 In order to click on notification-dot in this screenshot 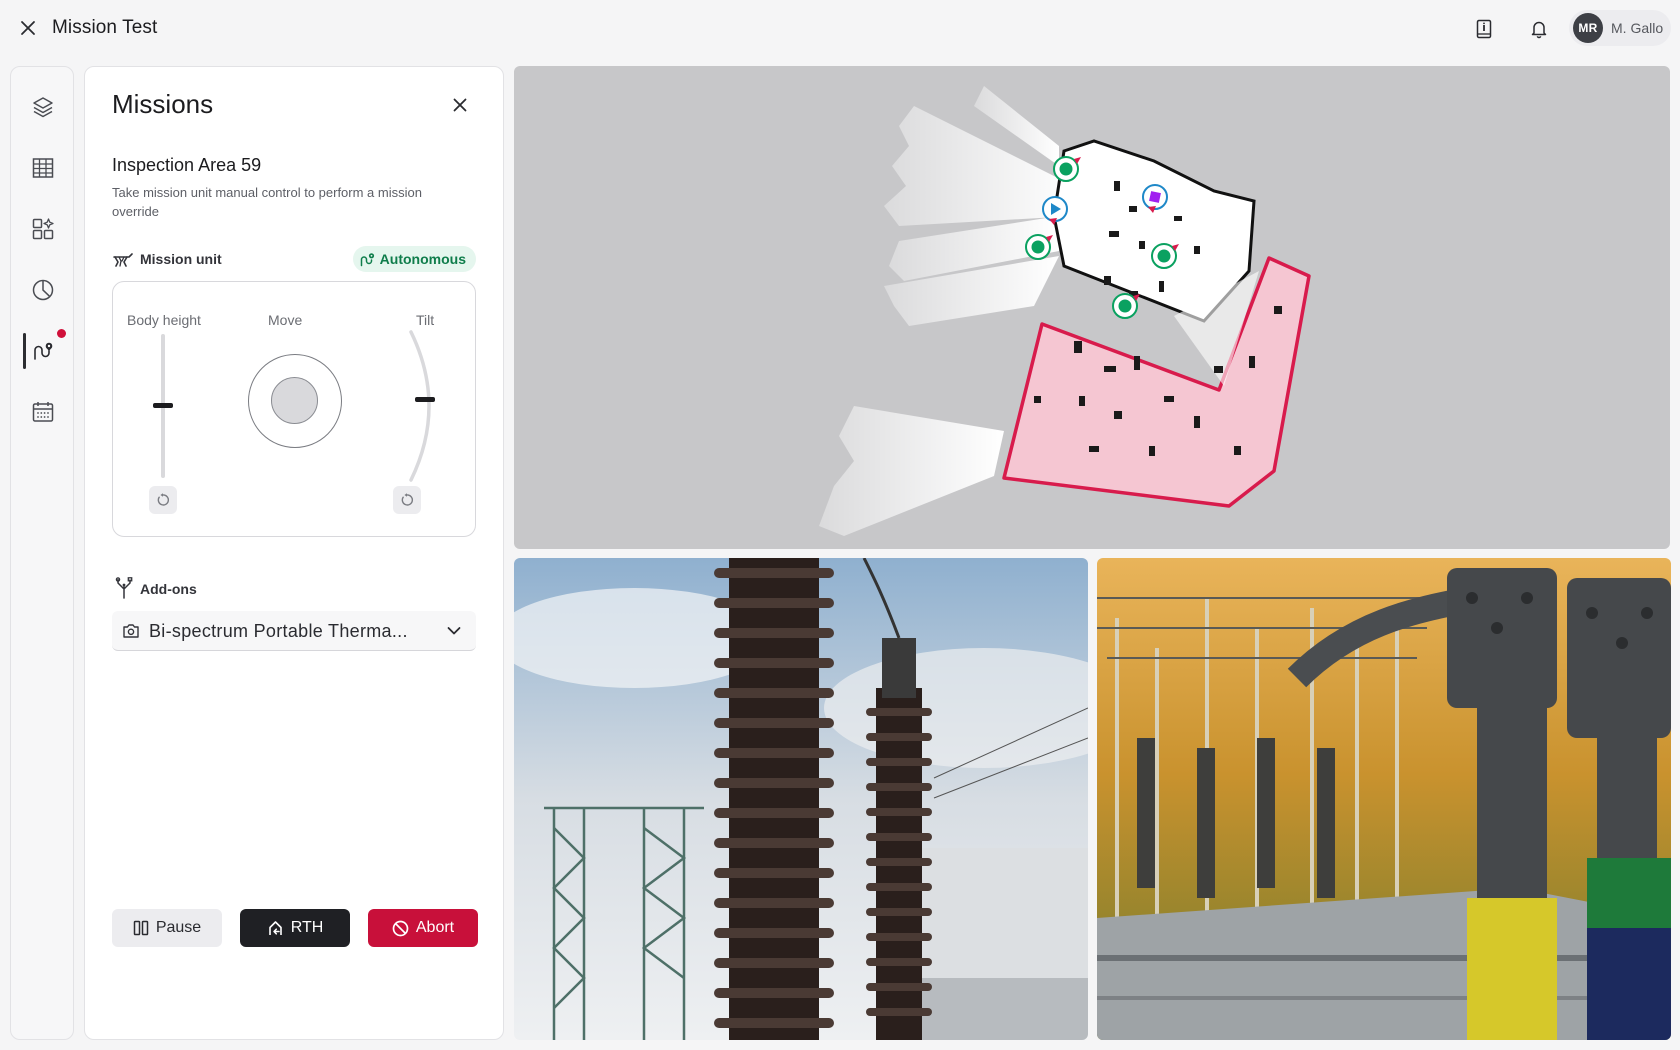, I will do `click(61, 333)`.